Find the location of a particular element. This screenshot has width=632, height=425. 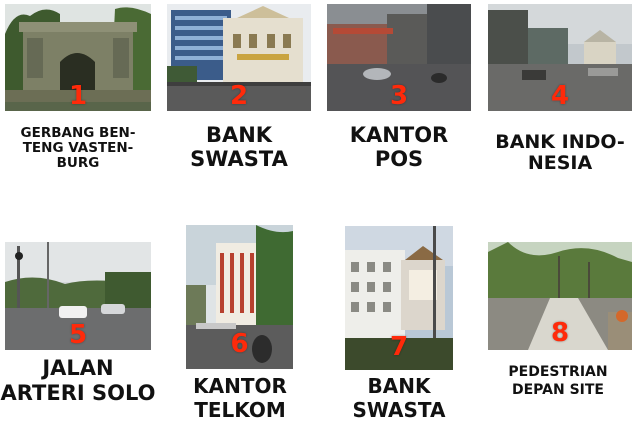

caption-line: JALAN is located at coordinates (78, 368).